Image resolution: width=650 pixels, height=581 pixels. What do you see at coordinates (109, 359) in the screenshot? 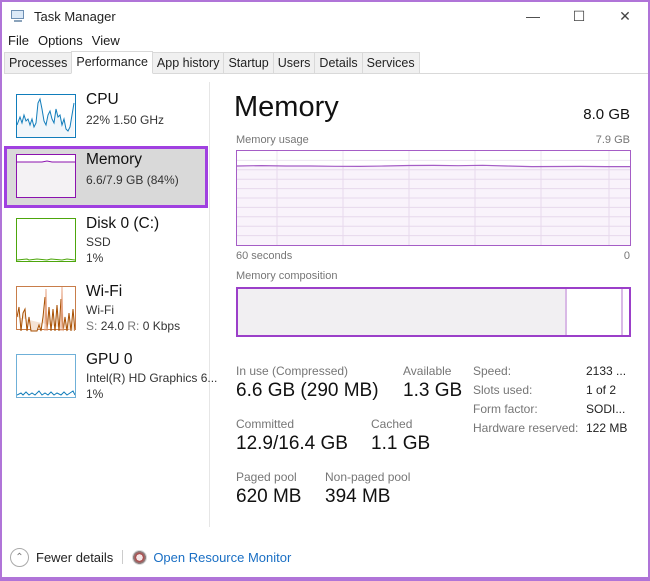
I see `gpu-title: GPU 0` at bounding box center [109, 359].